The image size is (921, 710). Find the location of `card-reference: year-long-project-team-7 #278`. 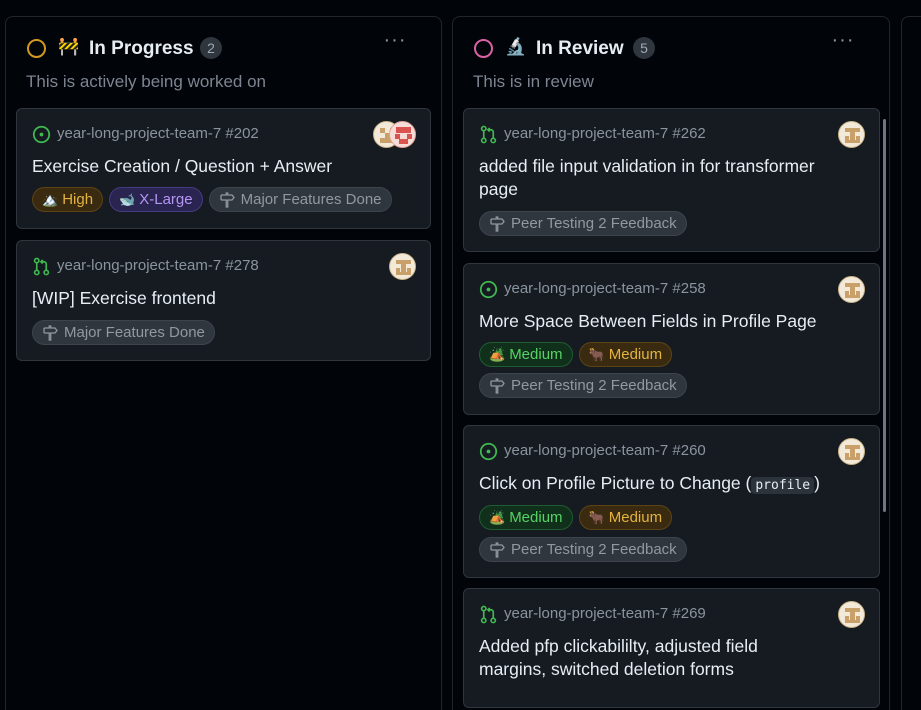

card-reference: year-long-project-team-7 #278 is located at coordinates (145, 266).